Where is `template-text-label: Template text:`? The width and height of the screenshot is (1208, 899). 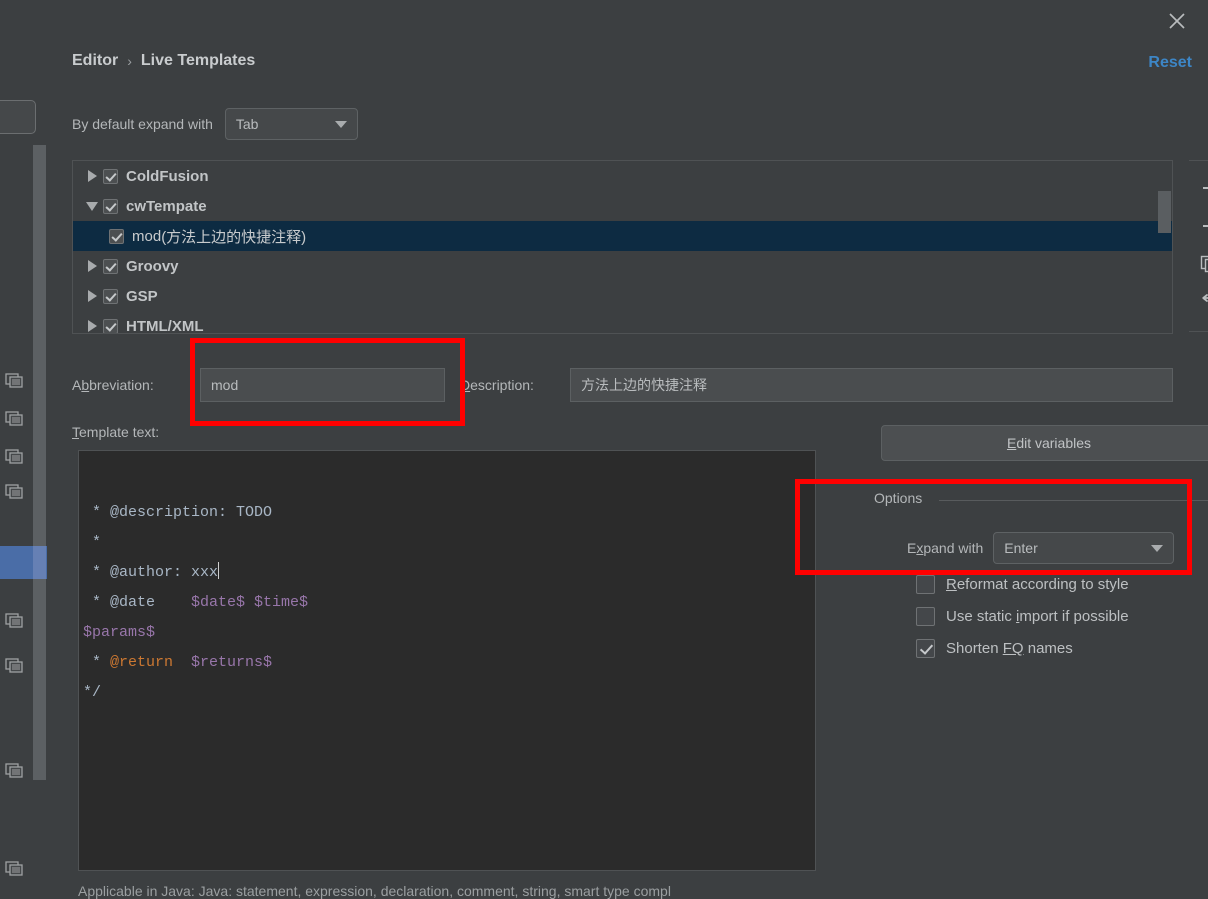
template-text-label: Template text: is located at coordinates (116, 432).